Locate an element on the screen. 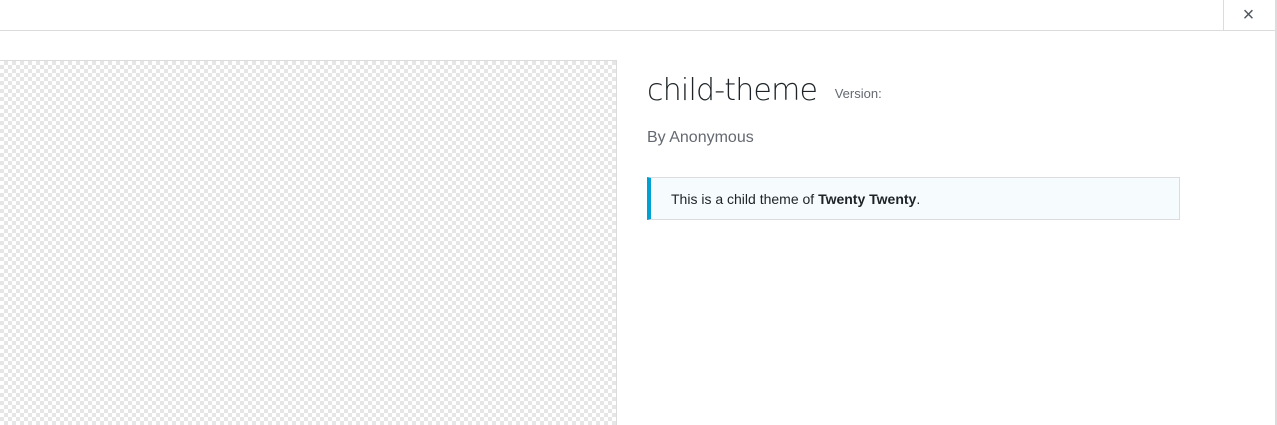 The height and width of the screenshot is (425, 1277). modal-header-bar: × is located at coordinates (637, 15).